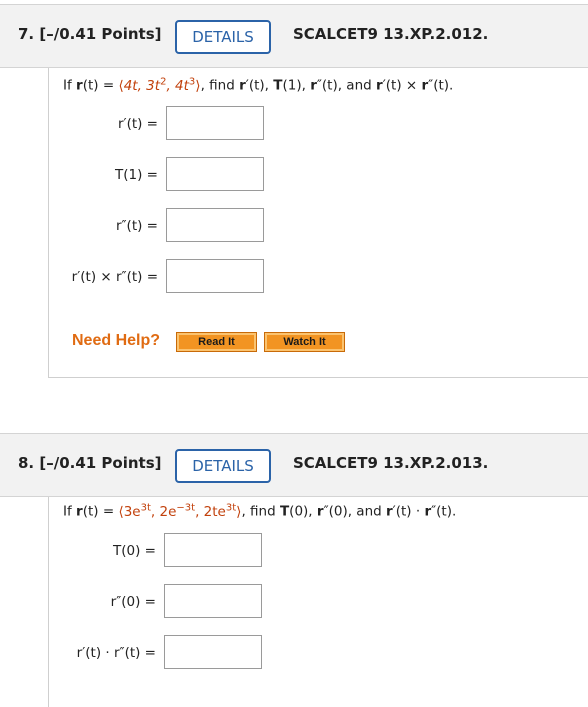 The width and height of the screenshot is (588, 707). What do you see at coordinates (136, 175) in the screenshot?
I see `q7-label-T1: T(1) =` at bounding box center [136, 175].